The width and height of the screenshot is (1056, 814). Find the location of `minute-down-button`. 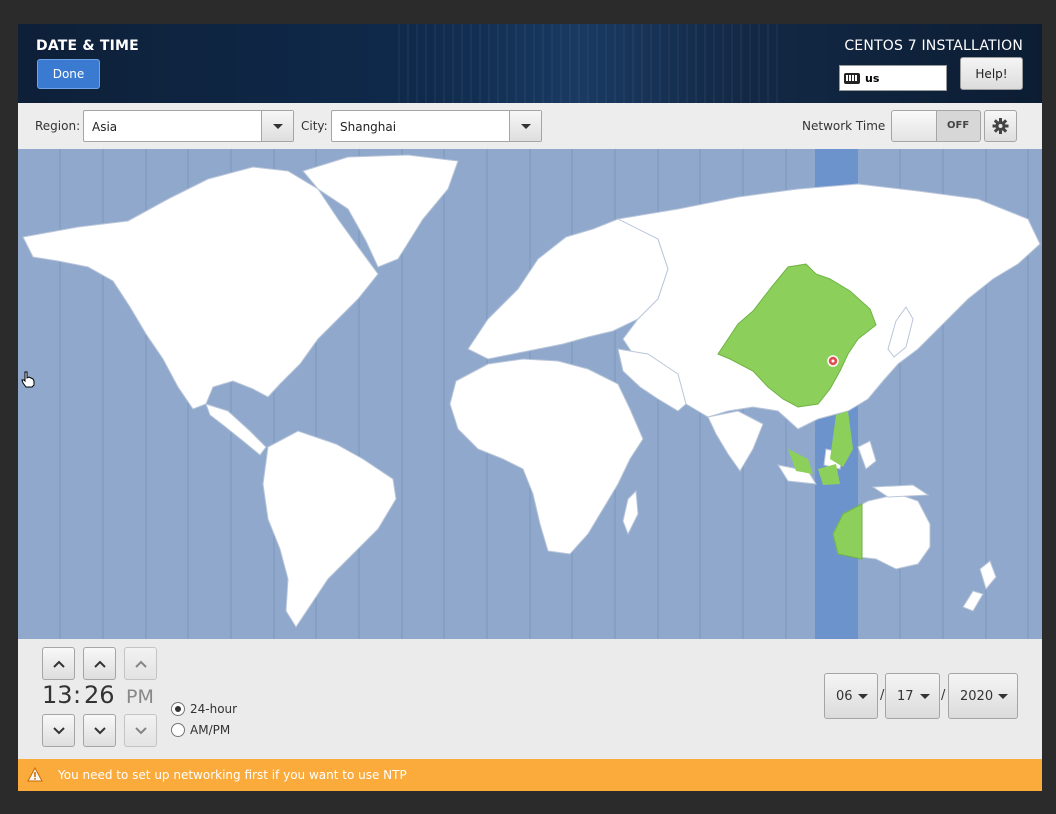

minute-down-button is located at coordinates (99, 730).